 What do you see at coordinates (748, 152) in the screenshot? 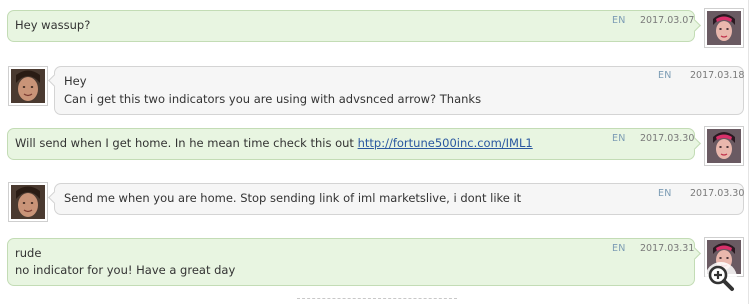
I see `scroll-track` at bounding box center [748, 152].